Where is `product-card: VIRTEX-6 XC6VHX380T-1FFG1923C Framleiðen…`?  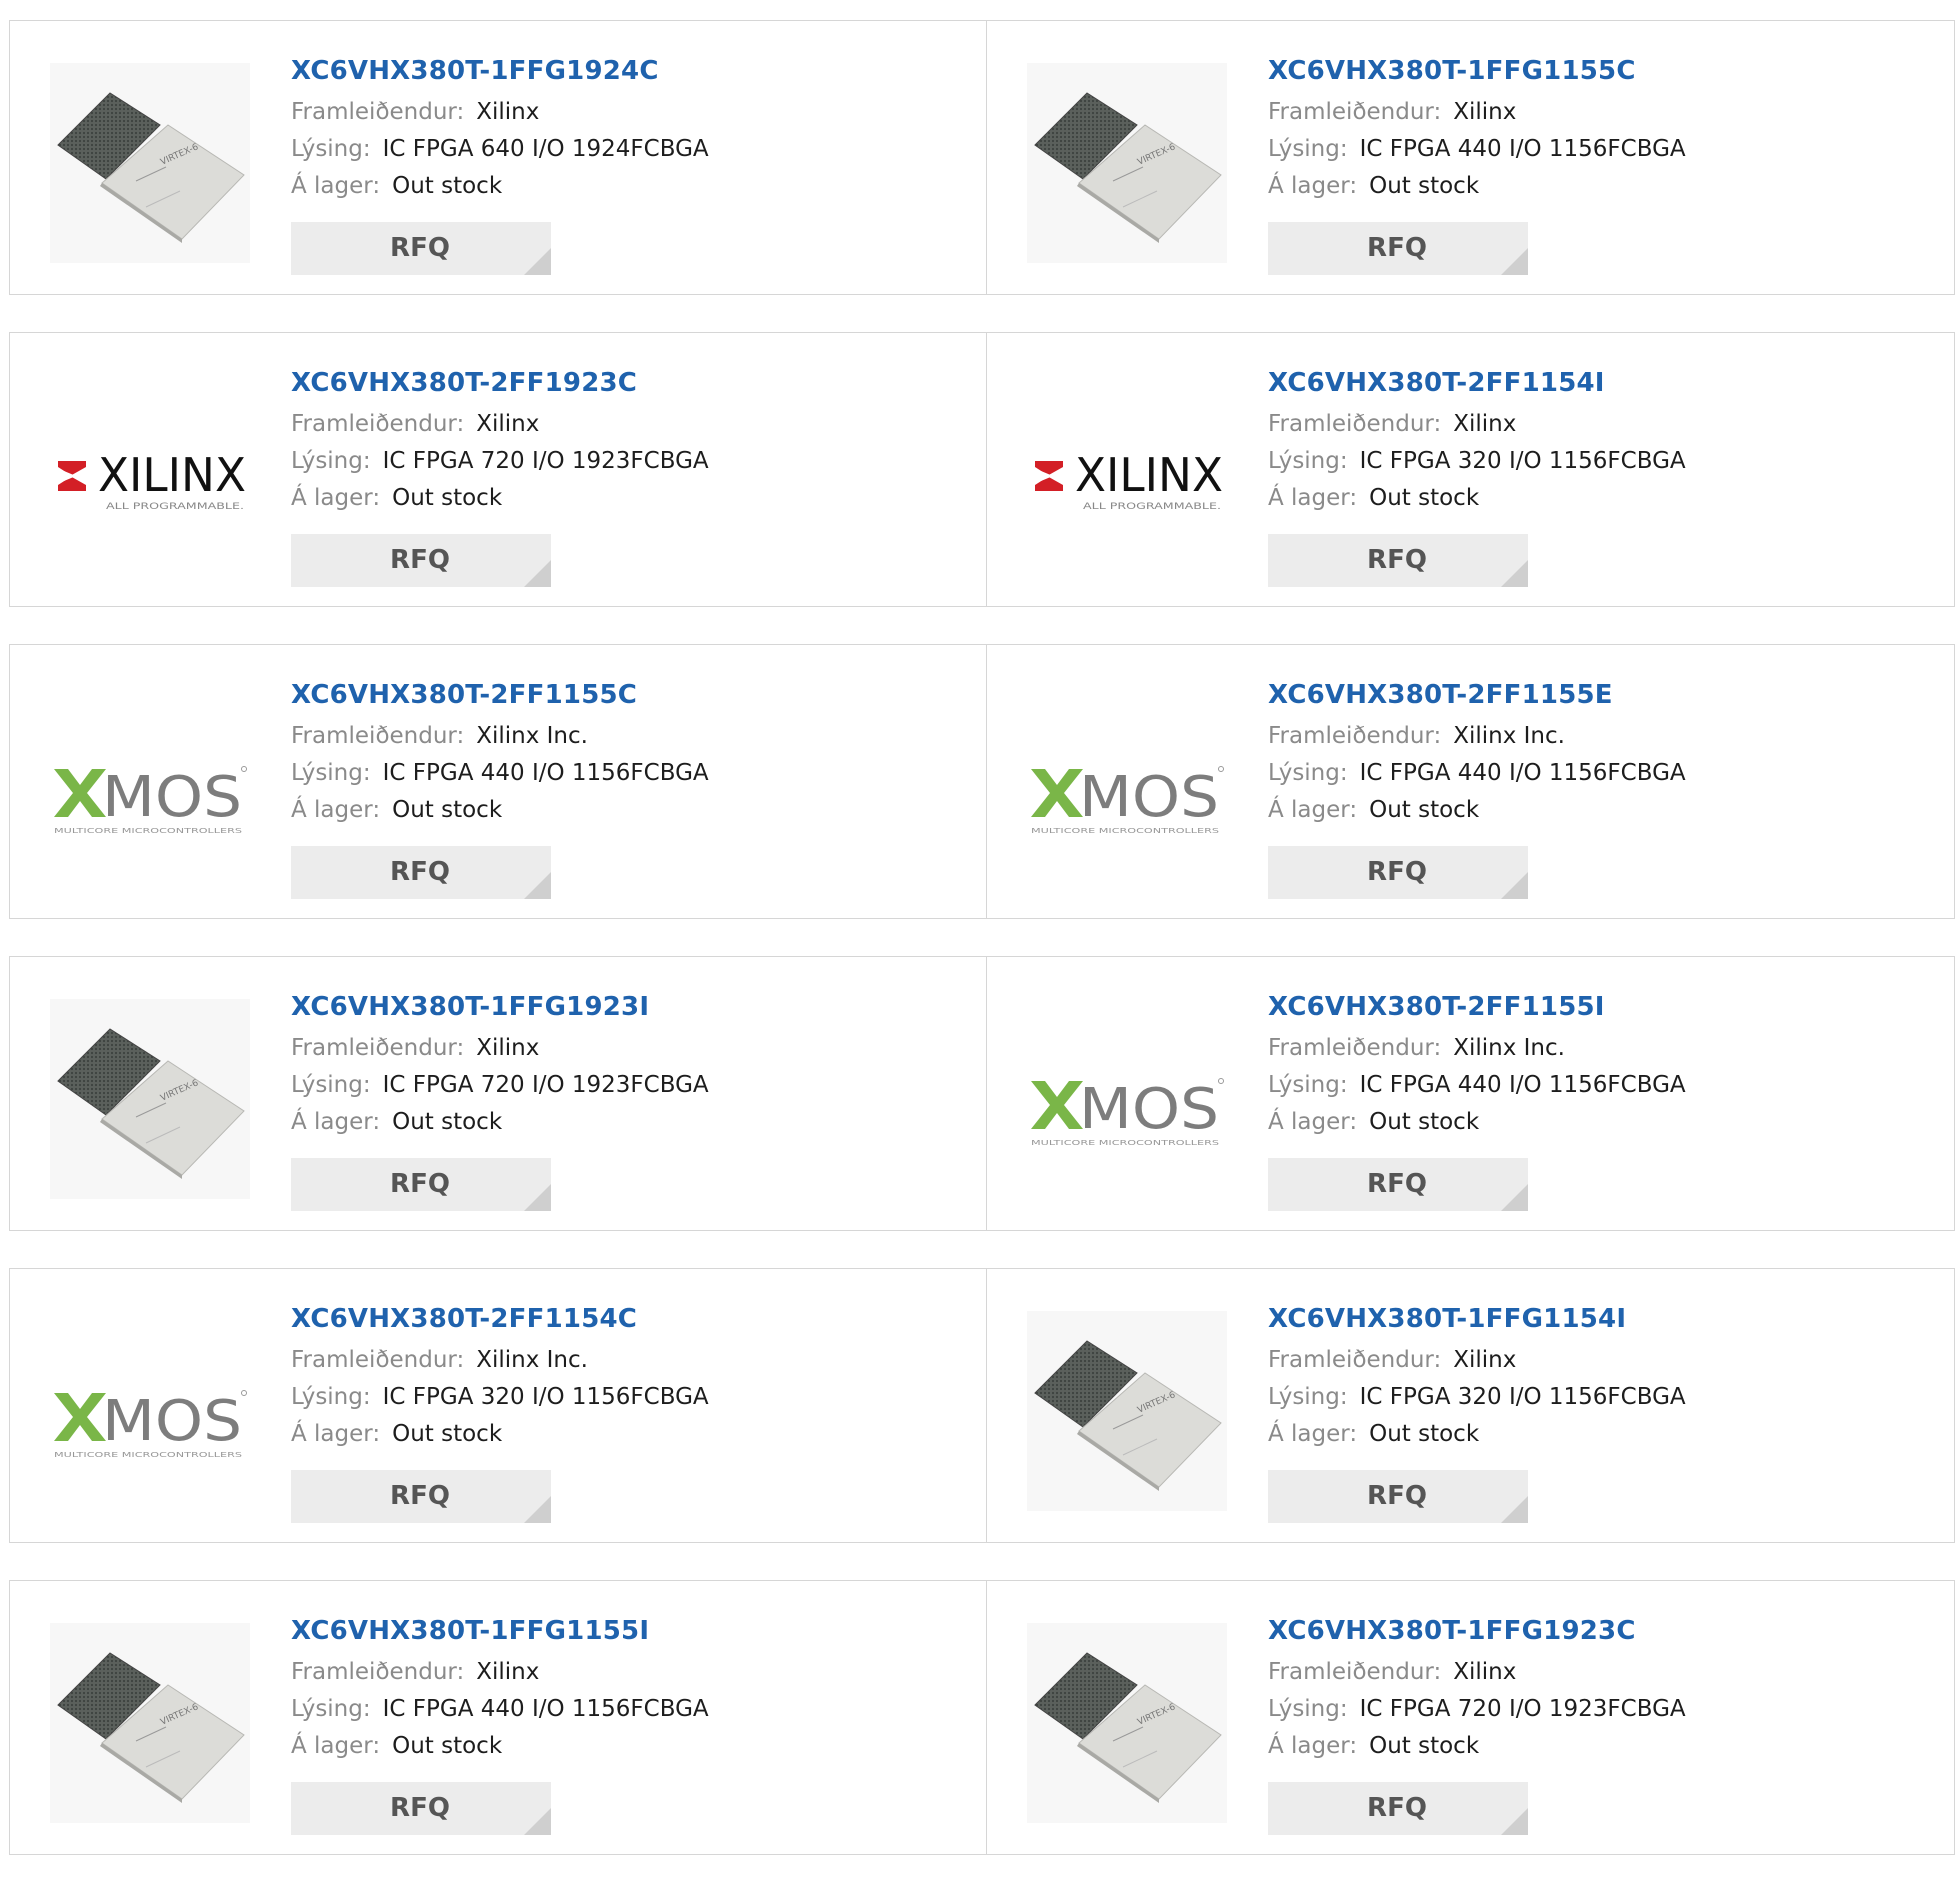 product-card: VIRTEX-6 XC6VHX380T-1FFG1923C Framleiðen… is located at coordinates (1471, 1717).